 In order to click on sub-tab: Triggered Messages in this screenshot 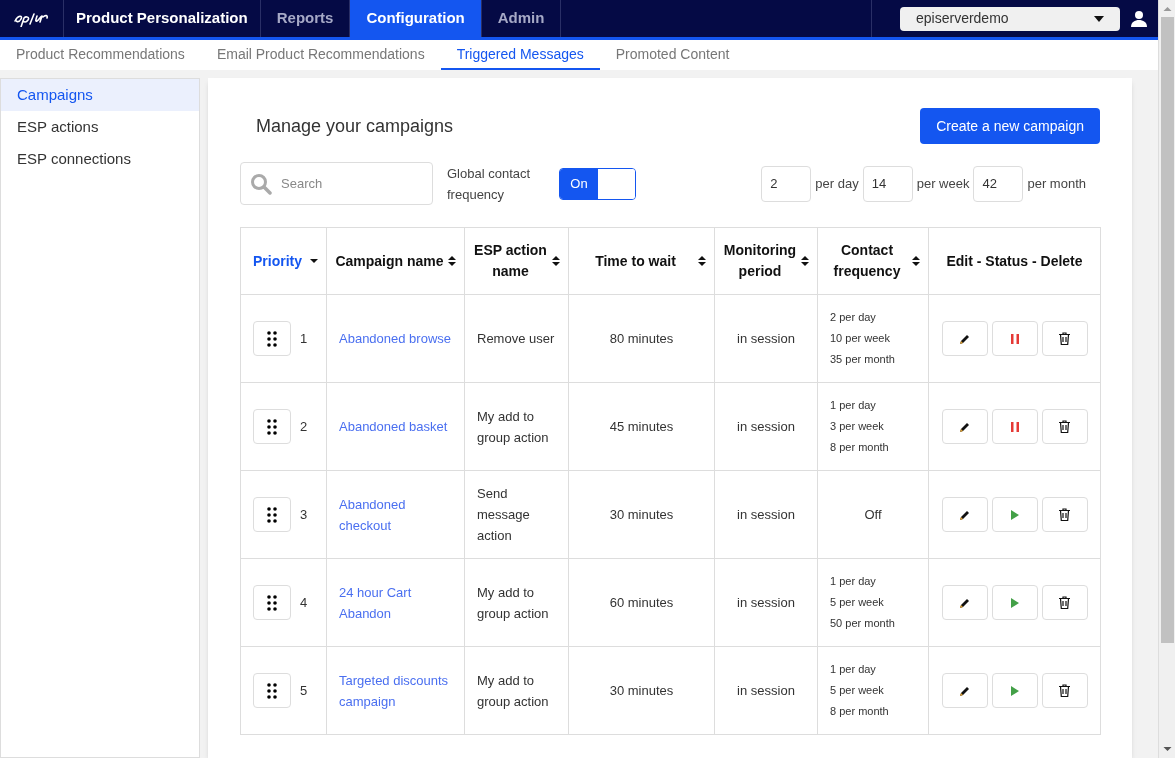, I will do `click(520, 55)`.